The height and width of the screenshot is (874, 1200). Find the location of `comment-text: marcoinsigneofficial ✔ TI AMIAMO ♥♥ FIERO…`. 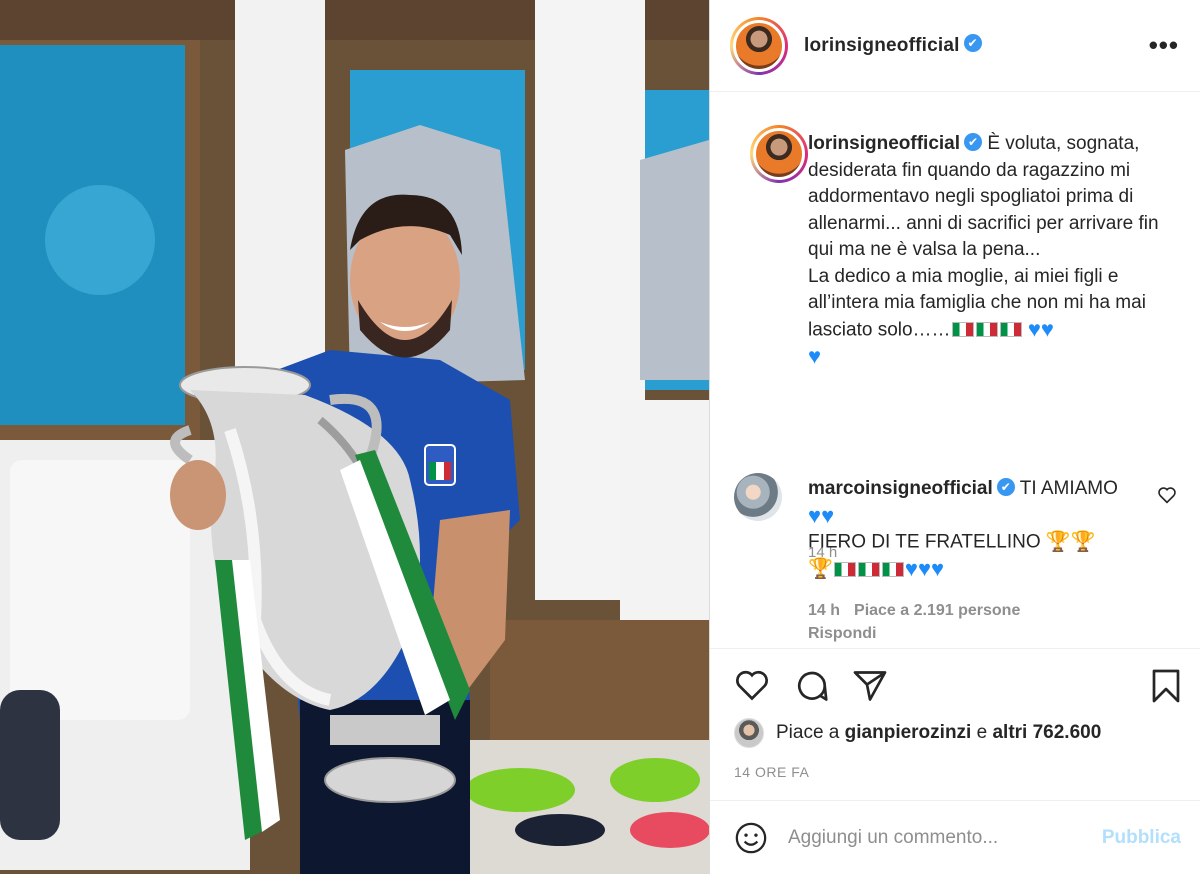

comment-text: marcoinsigneofficial ✔ TI AMIAMO ♥♥ FIERO… is located at coordinates (973, 529).